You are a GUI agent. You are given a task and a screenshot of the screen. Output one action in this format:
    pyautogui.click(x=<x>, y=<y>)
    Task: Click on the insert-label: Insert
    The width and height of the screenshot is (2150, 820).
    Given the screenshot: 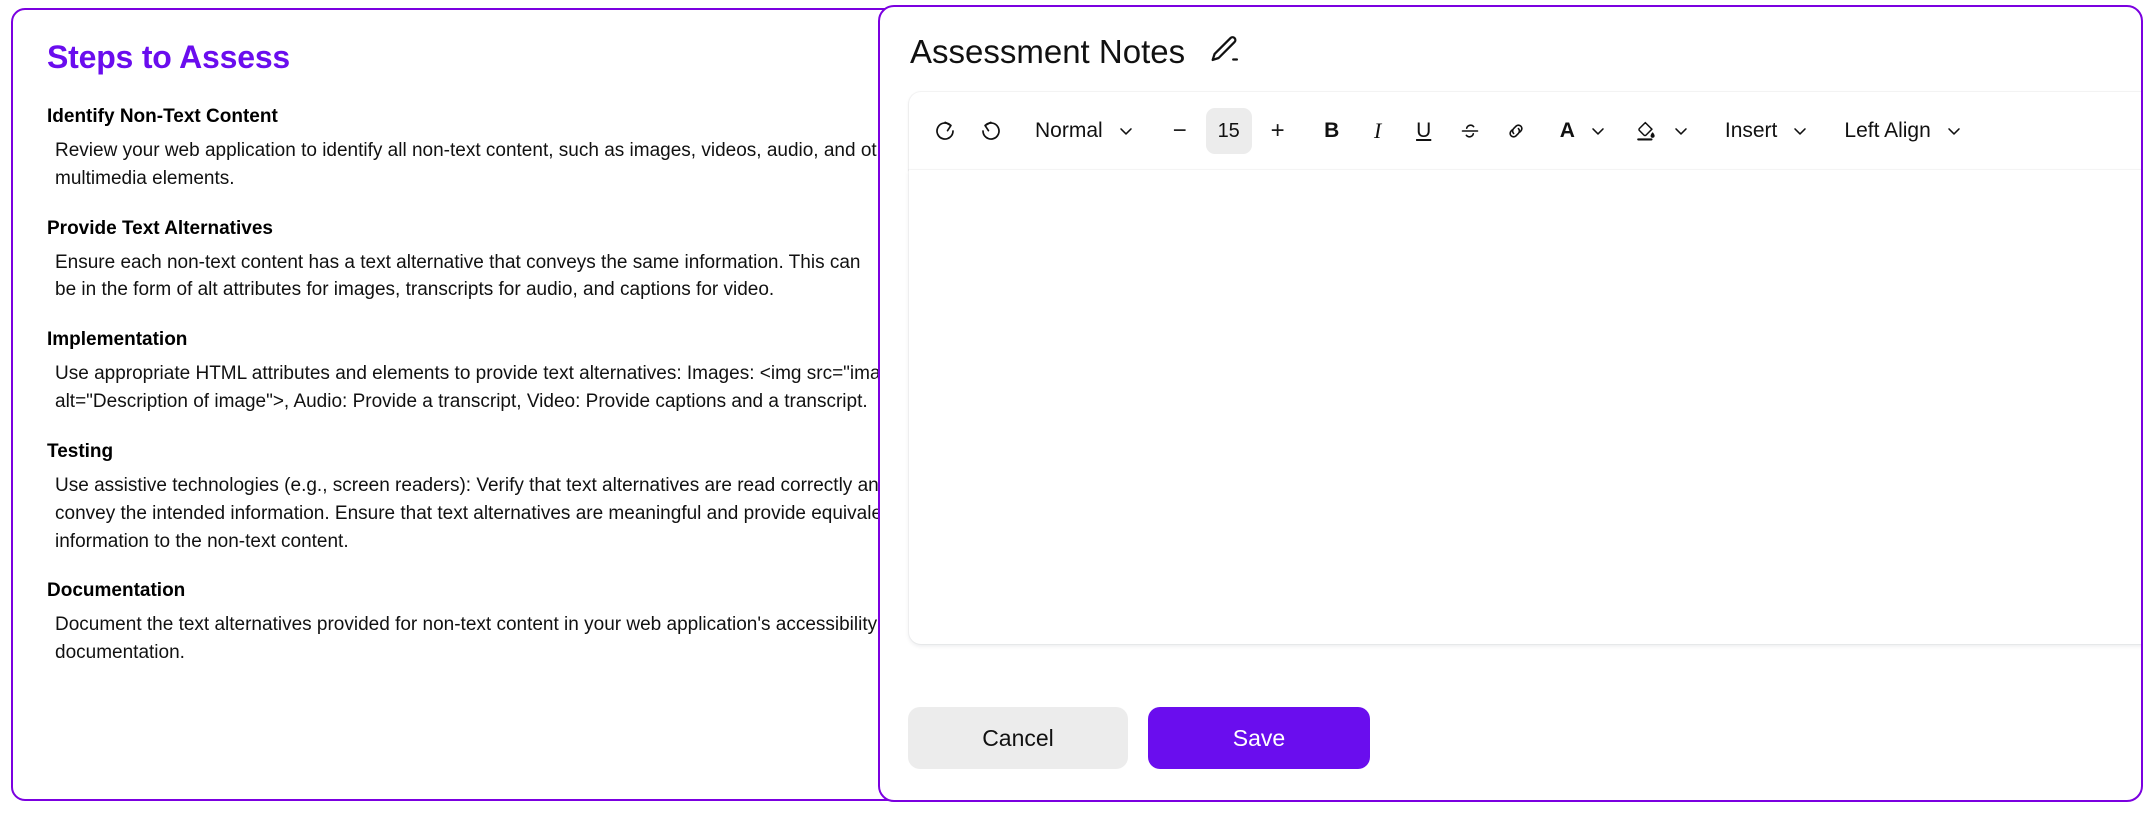 What is the action you would take?
    pyautogui.click(x=1751, y=130)
    